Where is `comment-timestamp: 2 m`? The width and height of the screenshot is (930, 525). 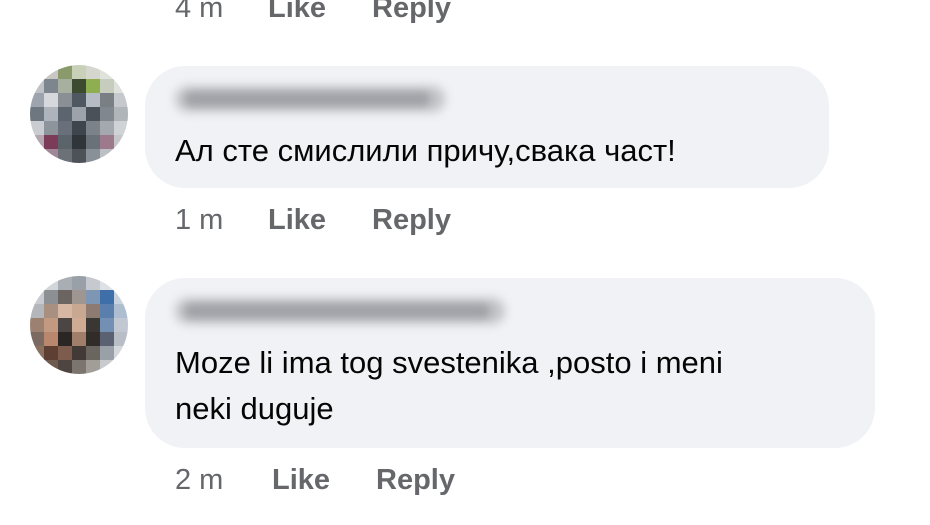
comment-timestamp: 2 m is located at coordinates (199, 480).